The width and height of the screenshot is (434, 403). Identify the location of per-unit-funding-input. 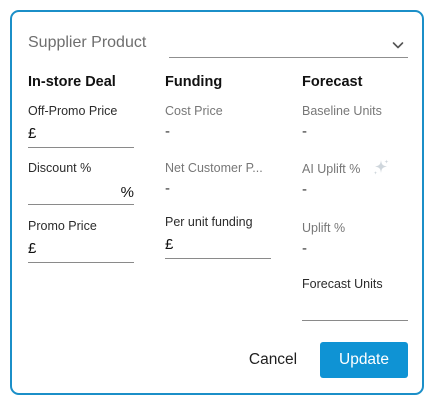
(217, 245).